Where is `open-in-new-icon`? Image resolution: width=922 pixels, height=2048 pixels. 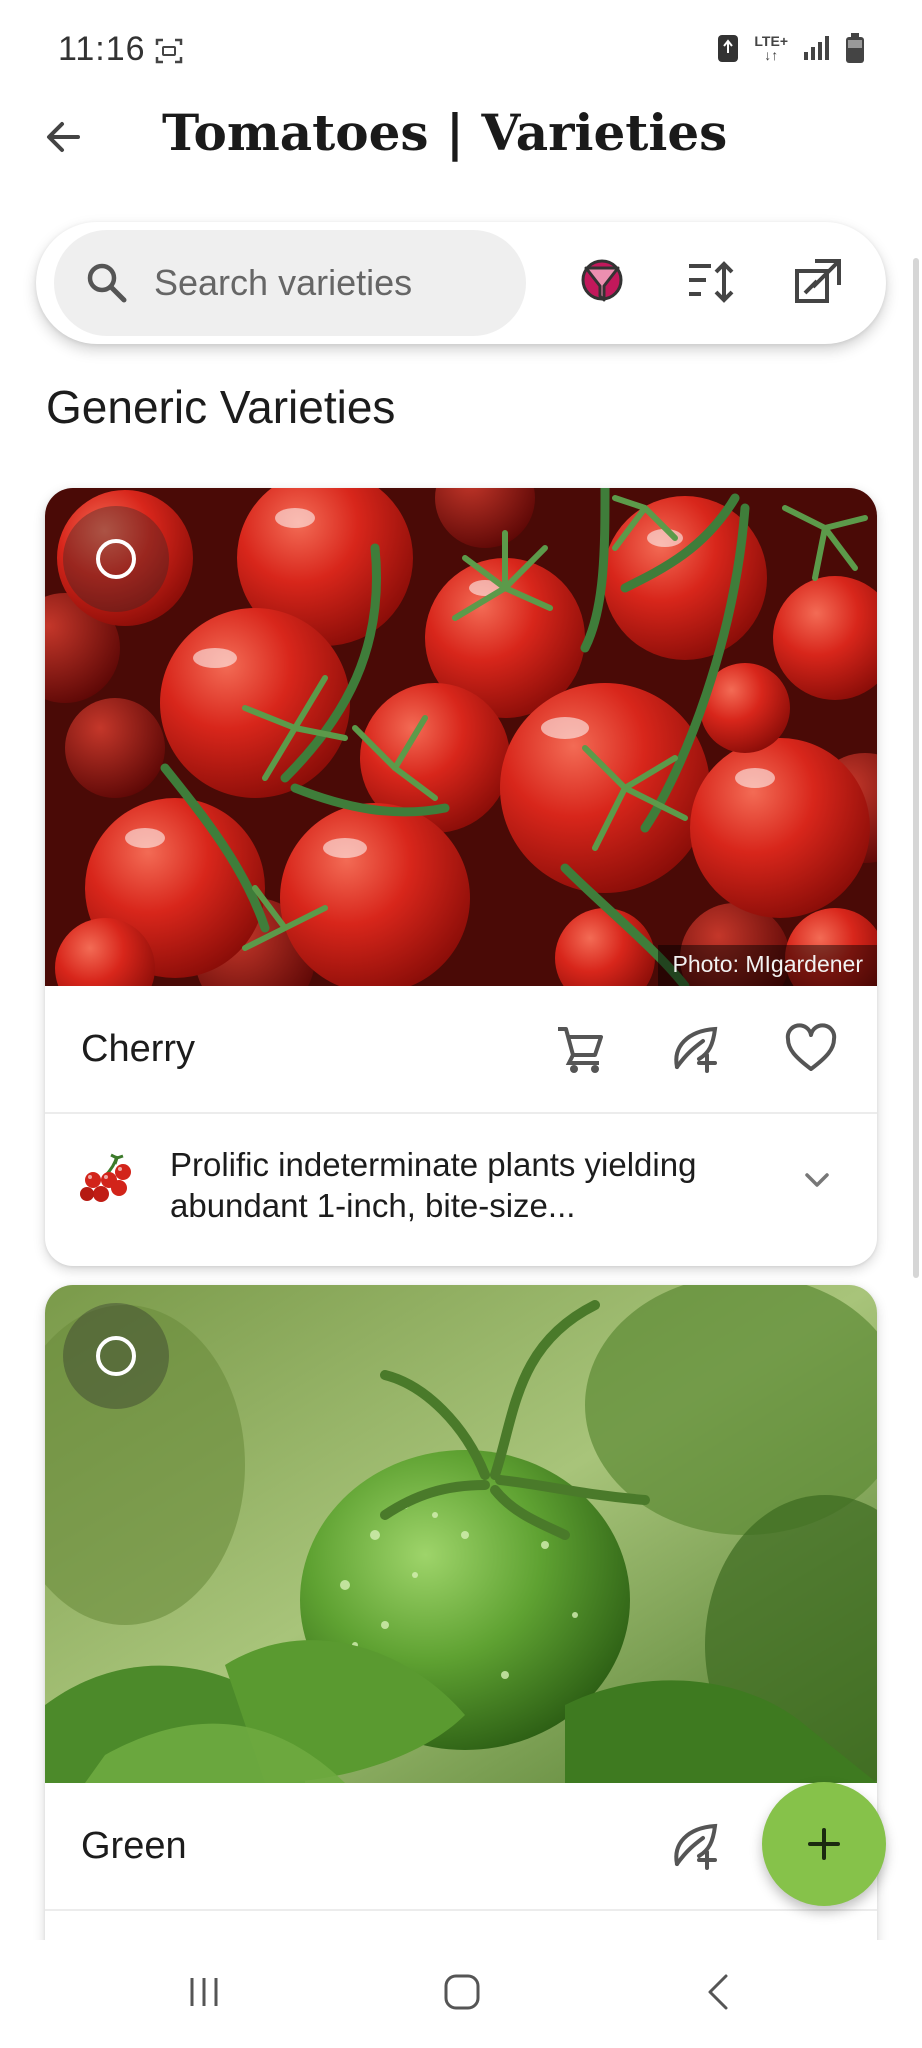 open-in-new-icon is located at coordinates (818, 281).